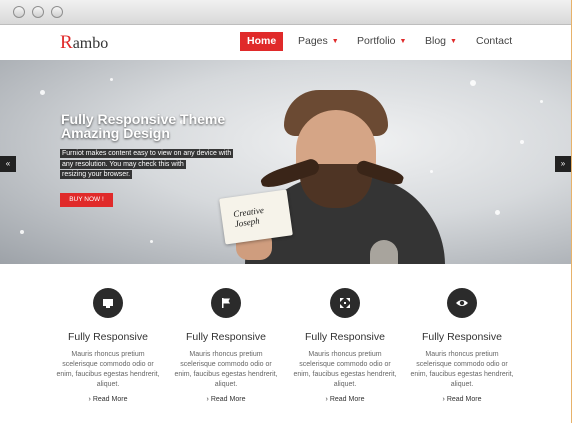 The width and height of the screenshot is (572, 423). Describe the element at coordinates (494, 41) in the screenshot. I see `nav-contact: Contact` at that location.